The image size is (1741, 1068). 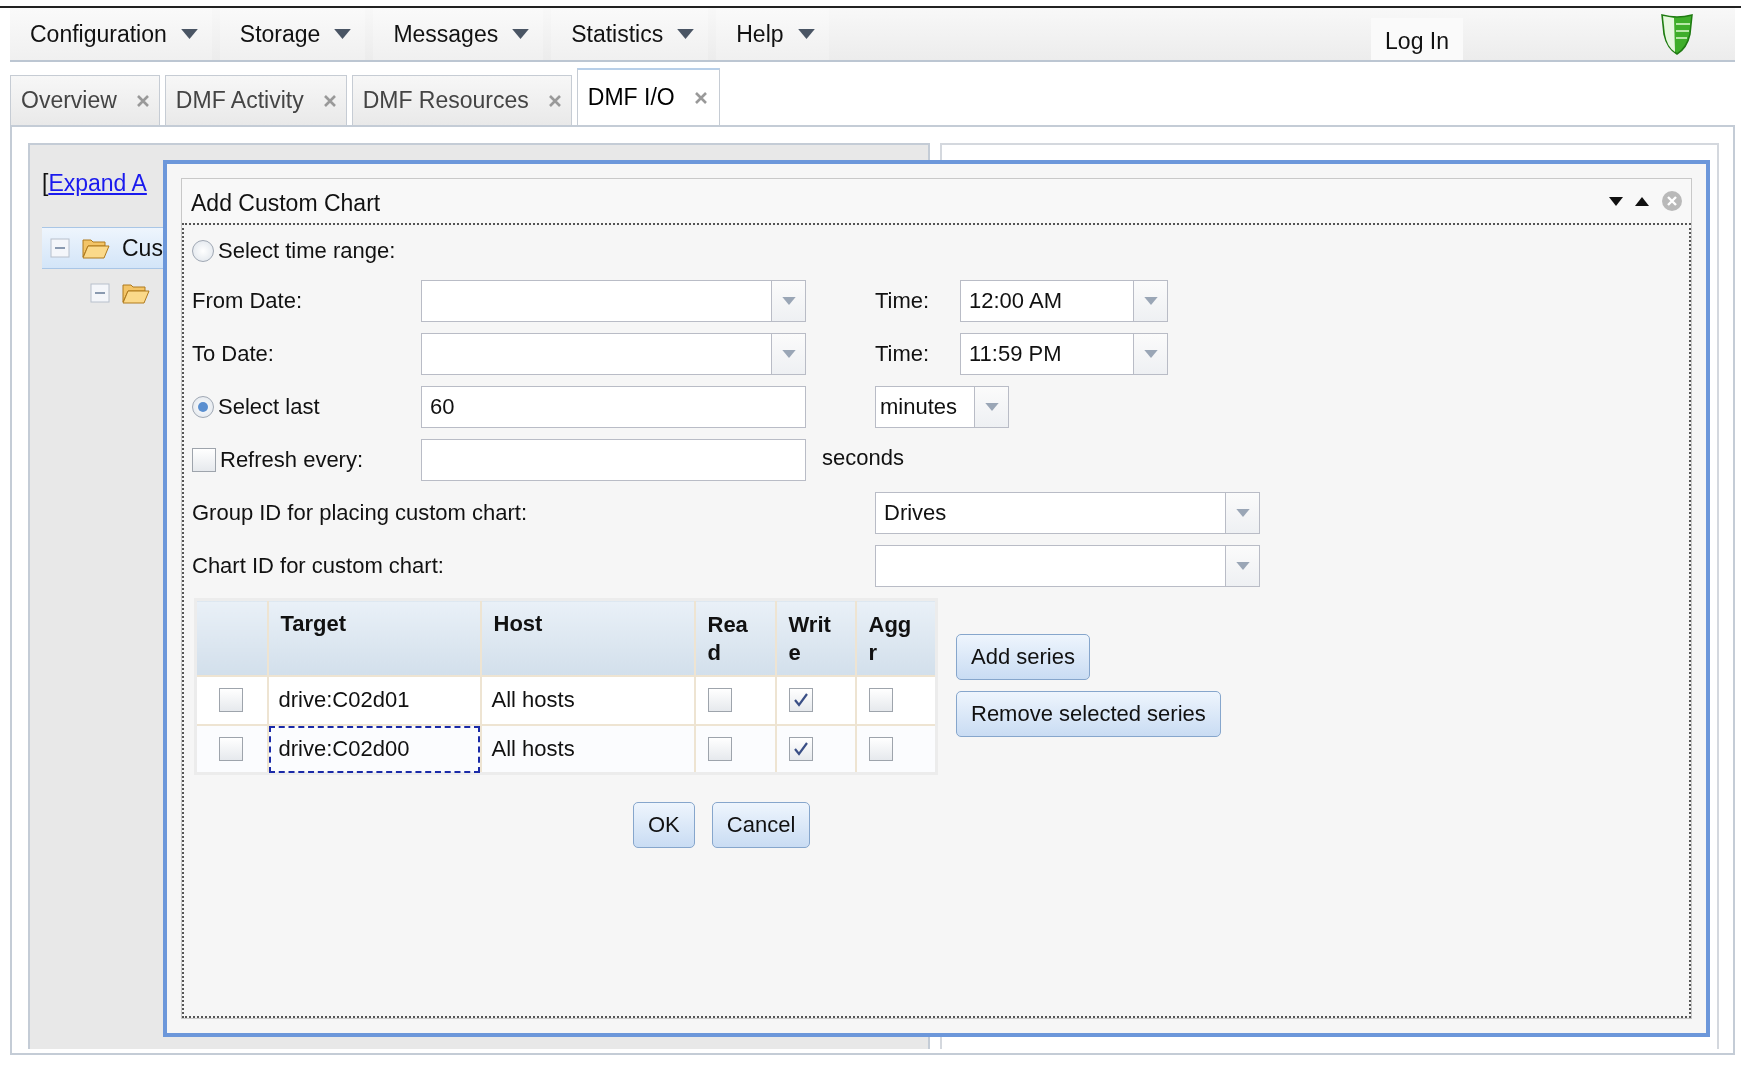 What do you see at coordinates (247, 301) in the screenshot?
I see `field-label: From Date:` at bounding box center [247, 301].